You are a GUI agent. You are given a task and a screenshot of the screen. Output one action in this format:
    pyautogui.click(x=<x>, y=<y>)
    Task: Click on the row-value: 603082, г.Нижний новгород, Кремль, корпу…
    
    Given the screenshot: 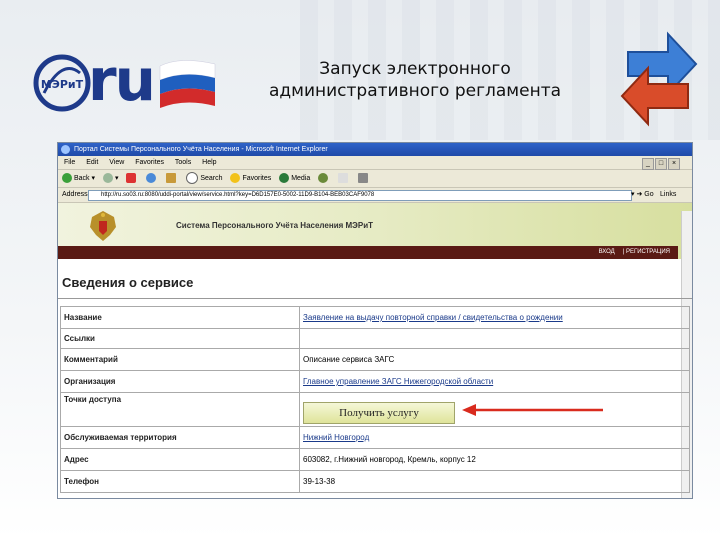 What is the action you would take?
    pyautogui.click(x=494, y=459)
    